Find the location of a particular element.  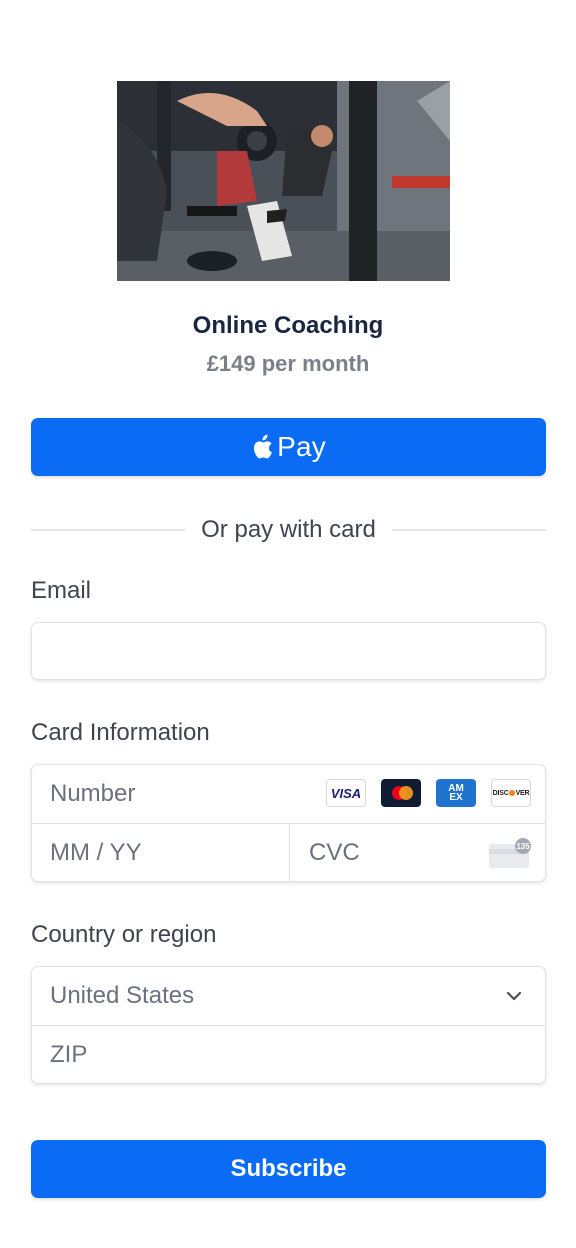

cvc-card-icon: 135 is located at coordinates (510, 853).